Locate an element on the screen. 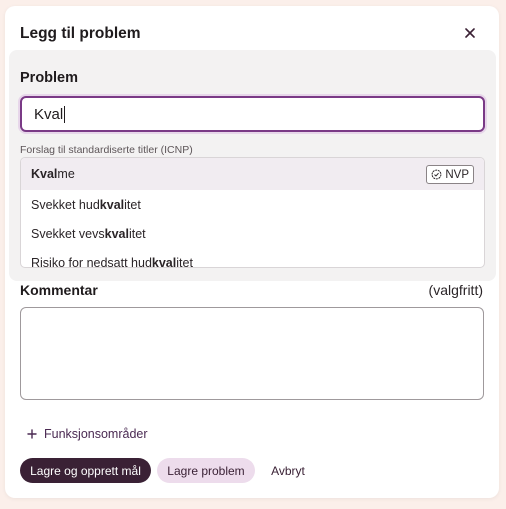 This screenshot has width=506, height=509. suggestions-label: Forslag til standardiserte titler (ICNP) is located at coordinates (106, 150).